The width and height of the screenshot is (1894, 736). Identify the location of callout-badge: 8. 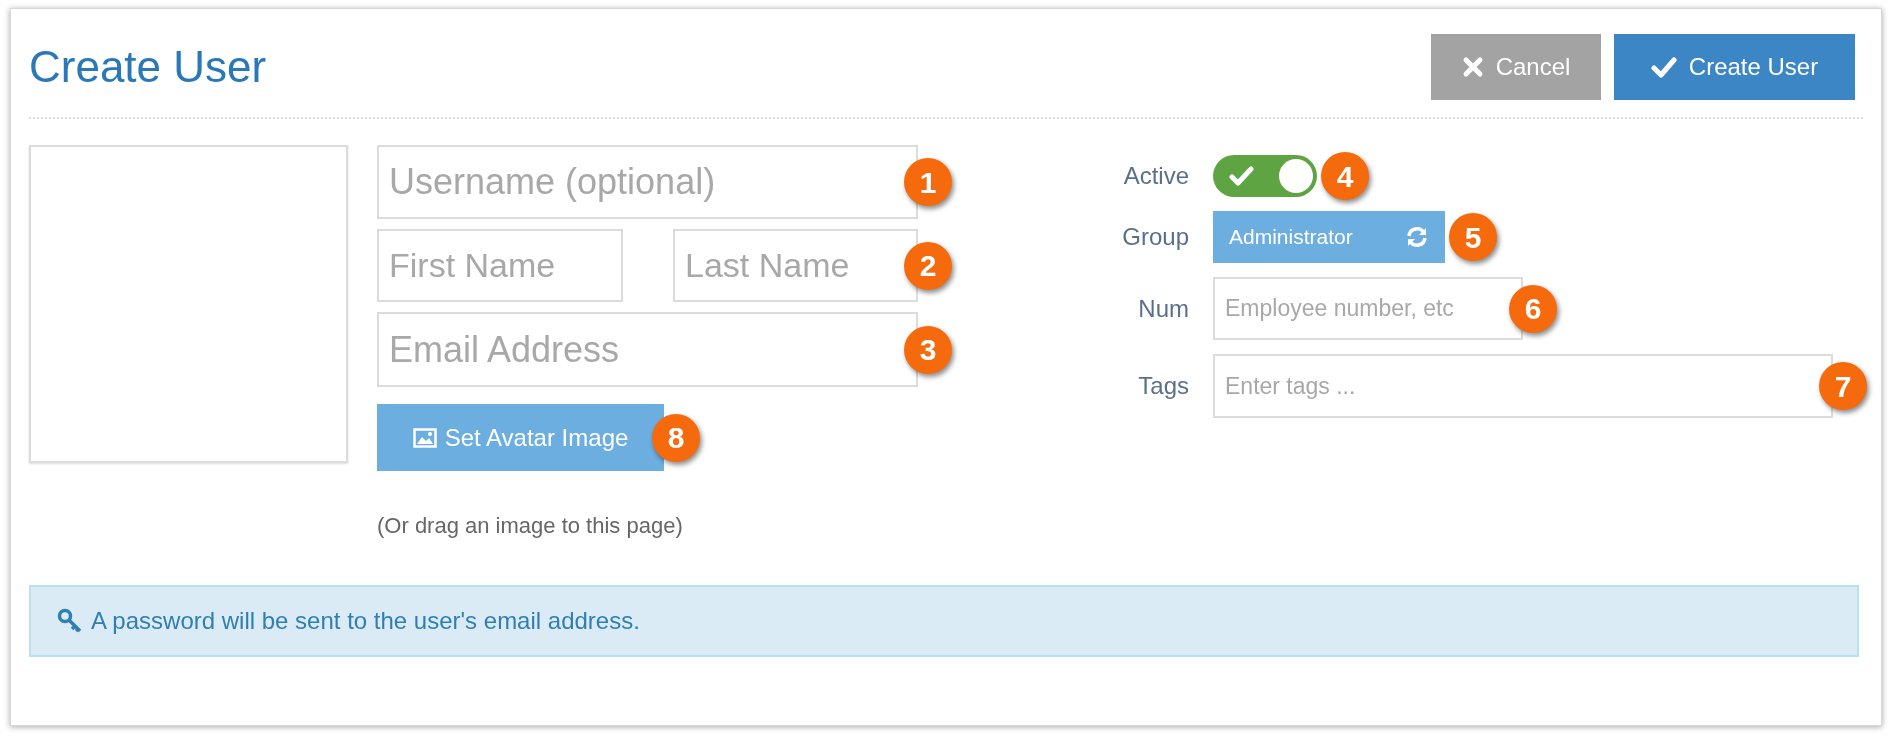
(676, 437).